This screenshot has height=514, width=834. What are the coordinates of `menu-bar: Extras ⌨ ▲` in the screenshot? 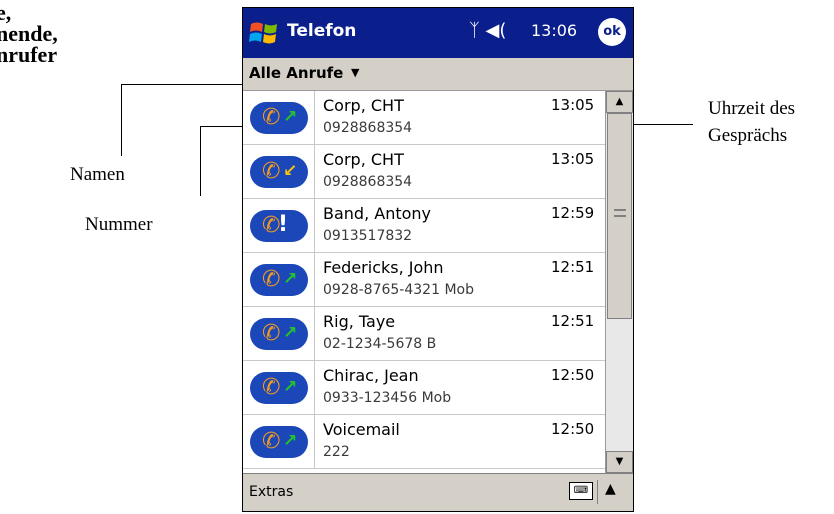 It's located at (438, 492).